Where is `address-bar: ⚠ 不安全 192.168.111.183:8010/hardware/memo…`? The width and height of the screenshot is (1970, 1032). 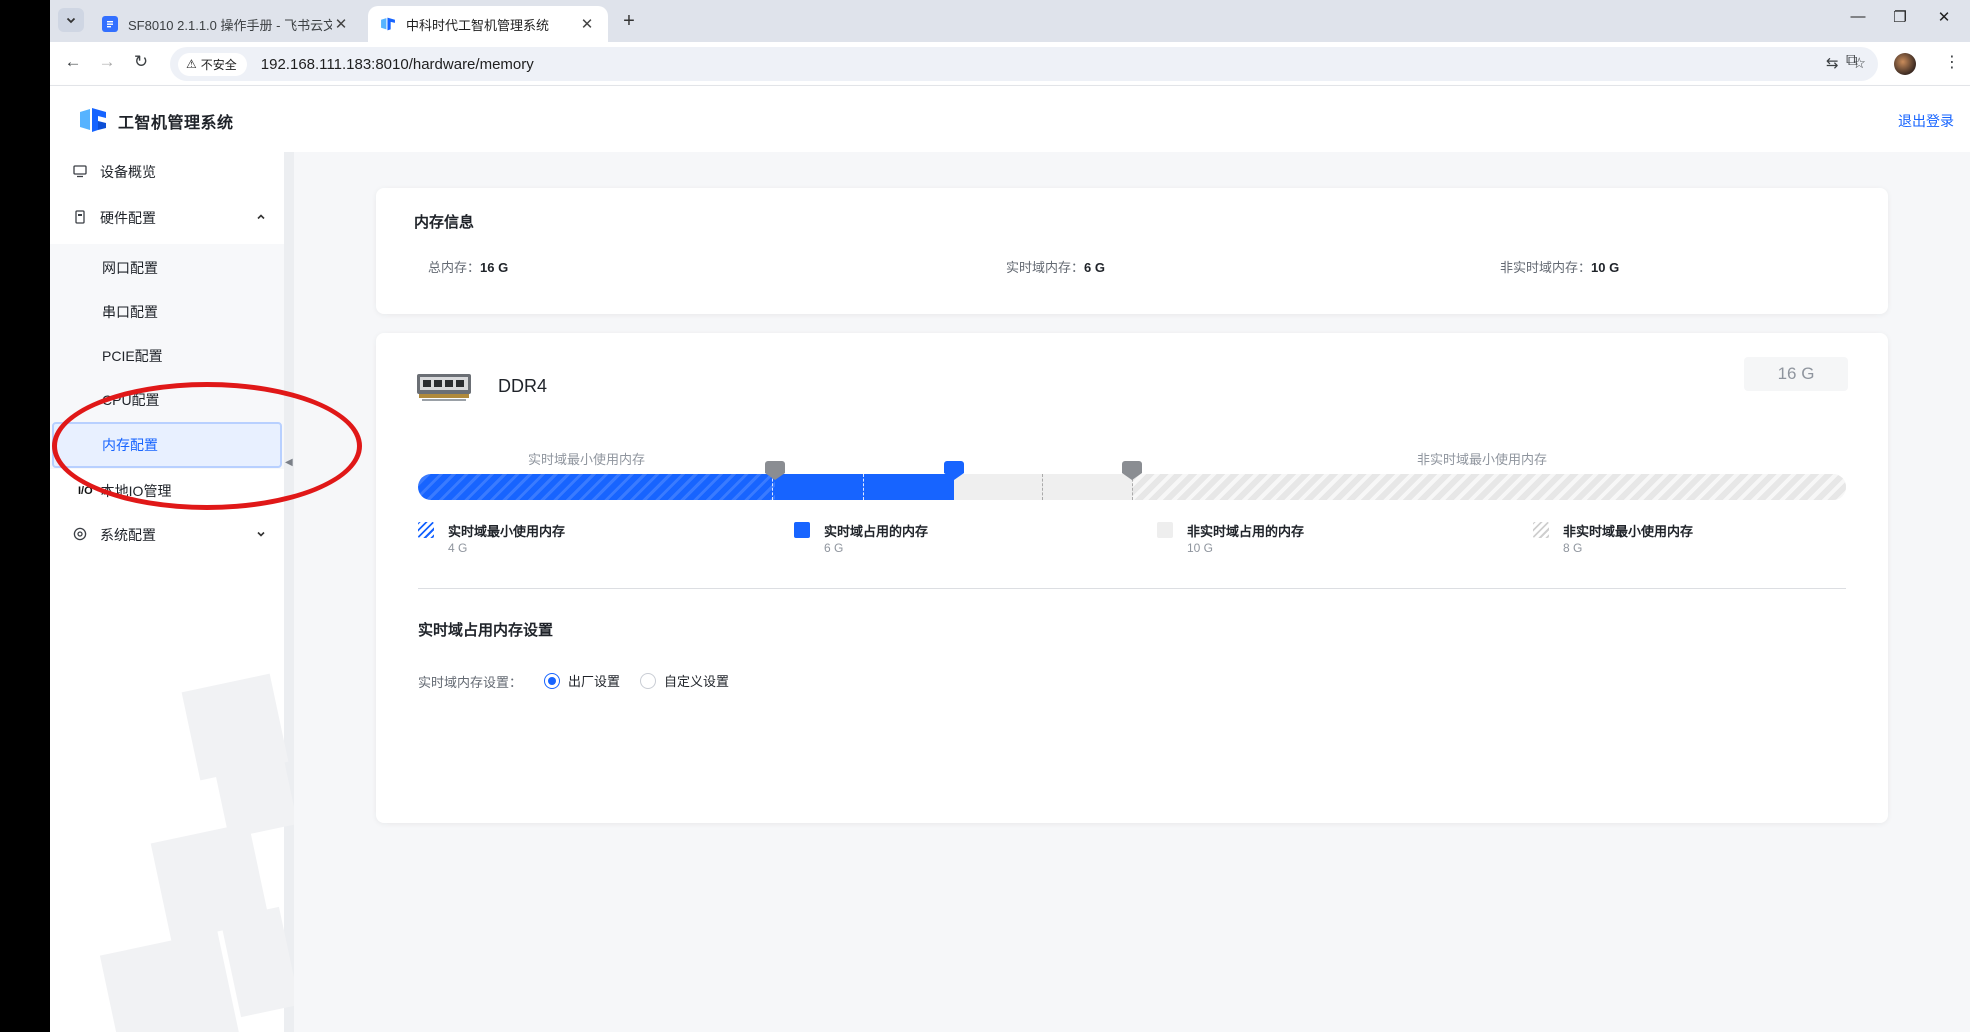
address-bar: ⚠ 不安全 192.168.111.183:8010/hardware/memo… is located at coordinates (1024, 64).